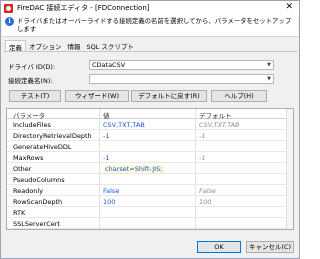 This screenshot has width=320, height=259. What do you see at coordinates (150, 213) in the screenshot?
I see `table-row: RTK` at bounding box center [150, 213].